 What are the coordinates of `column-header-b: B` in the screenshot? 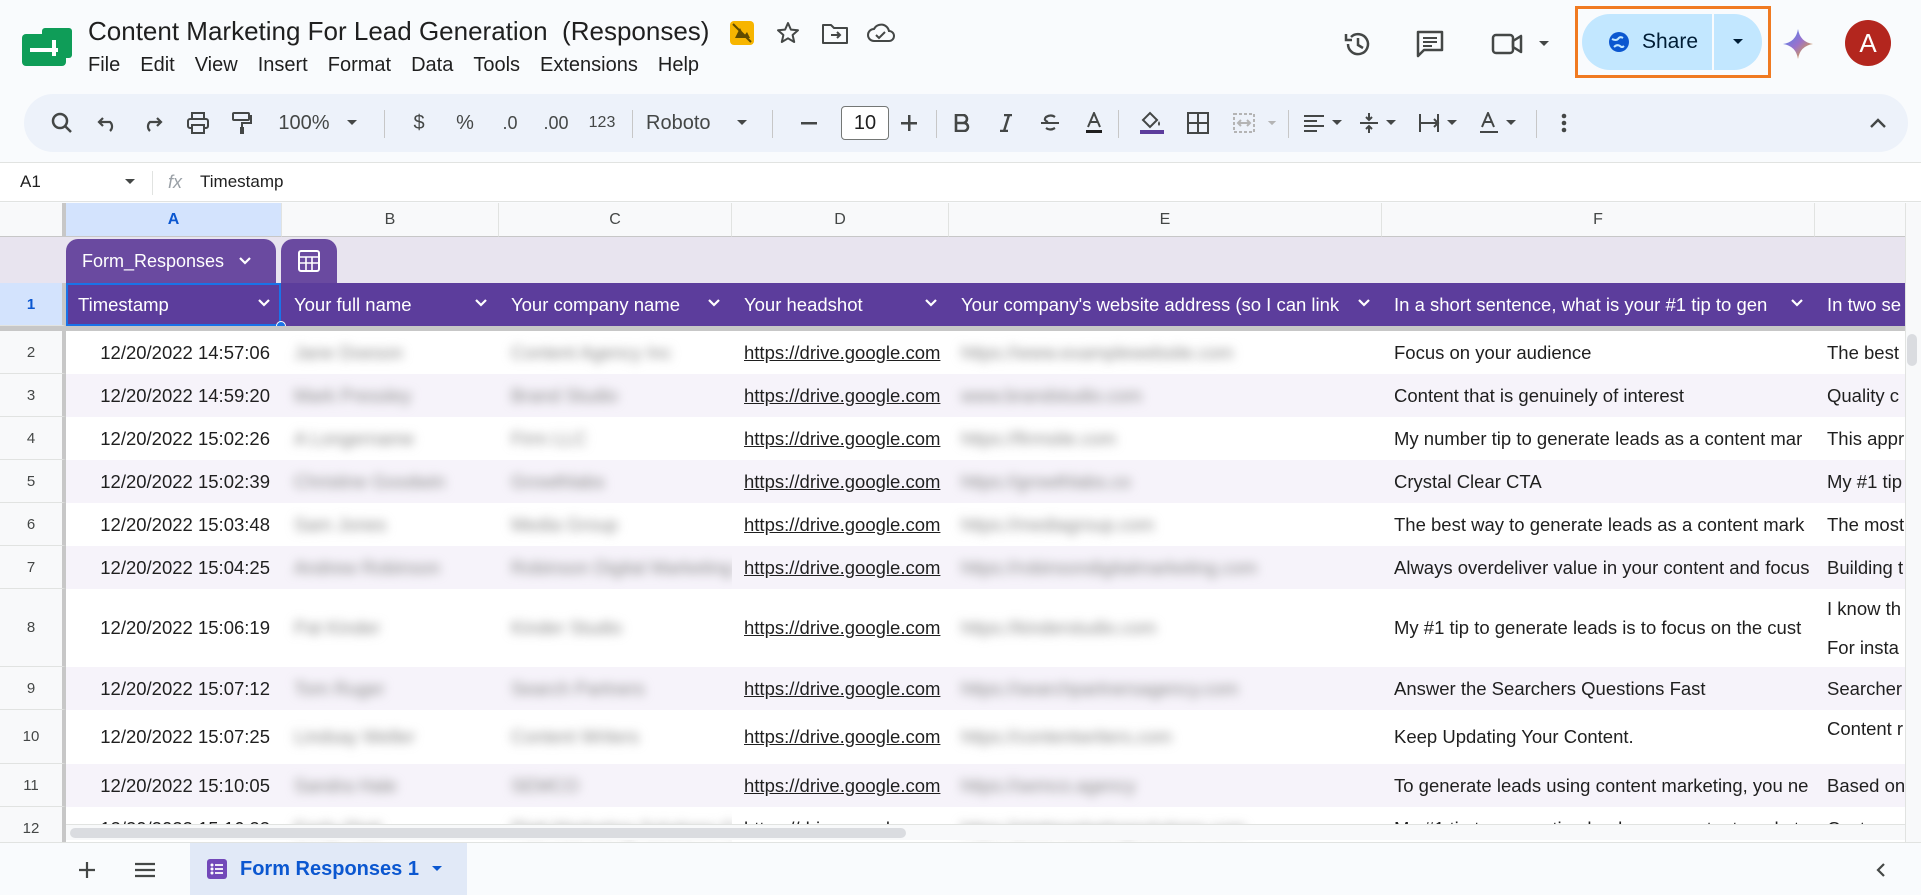 It's located at (390, 220).